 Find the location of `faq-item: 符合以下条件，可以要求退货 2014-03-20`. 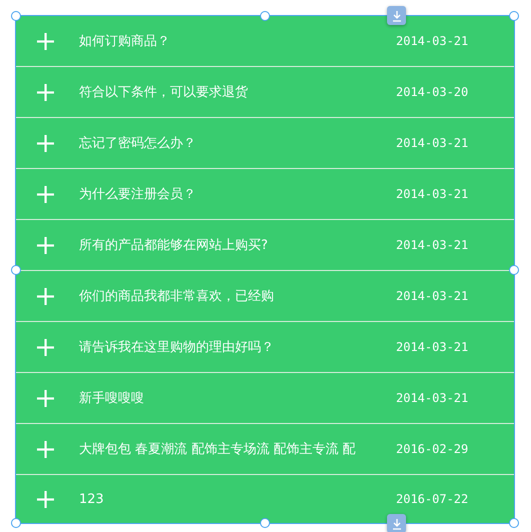

faq-item: 符合以下条件，可以要求退货 2014-03-20 is located at coordinates (265, 92).